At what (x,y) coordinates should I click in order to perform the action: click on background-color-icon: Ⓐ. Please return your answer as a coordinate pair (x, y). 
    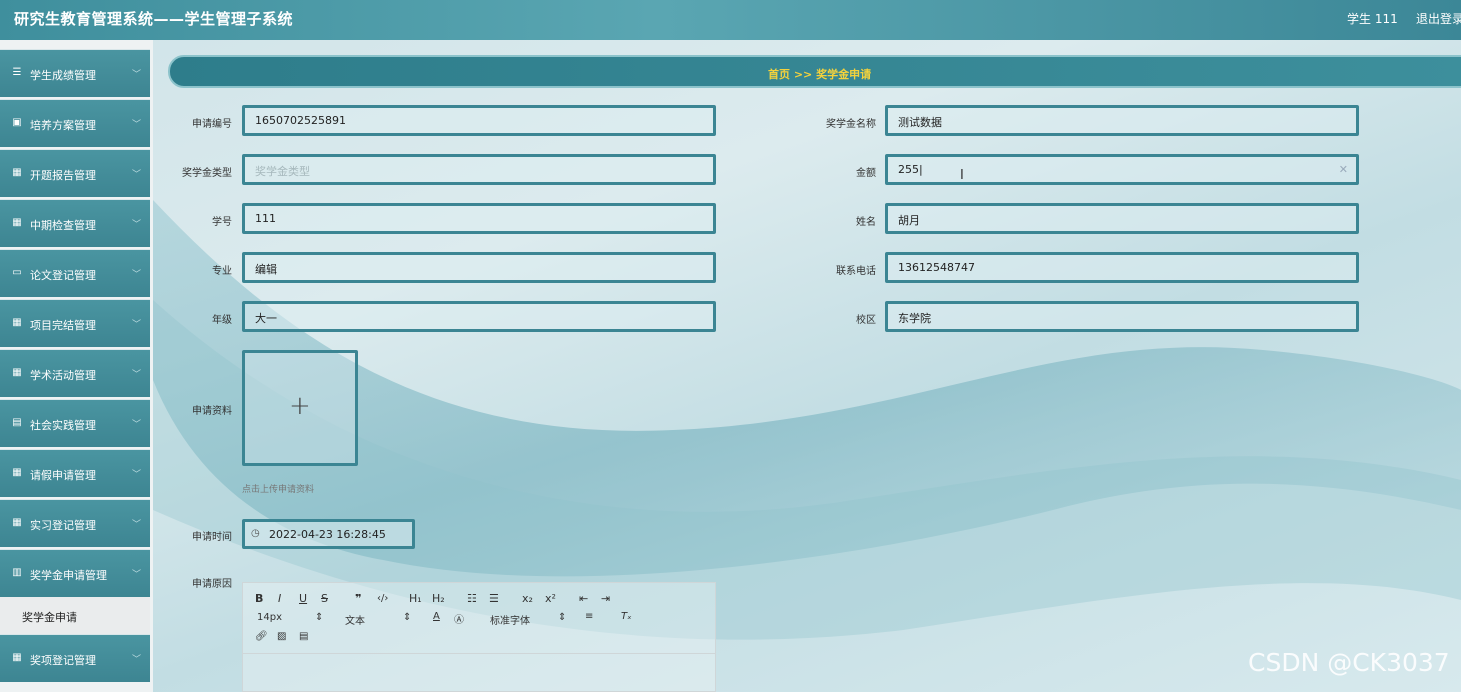
    Looking at the image, I should click on (459, 618).